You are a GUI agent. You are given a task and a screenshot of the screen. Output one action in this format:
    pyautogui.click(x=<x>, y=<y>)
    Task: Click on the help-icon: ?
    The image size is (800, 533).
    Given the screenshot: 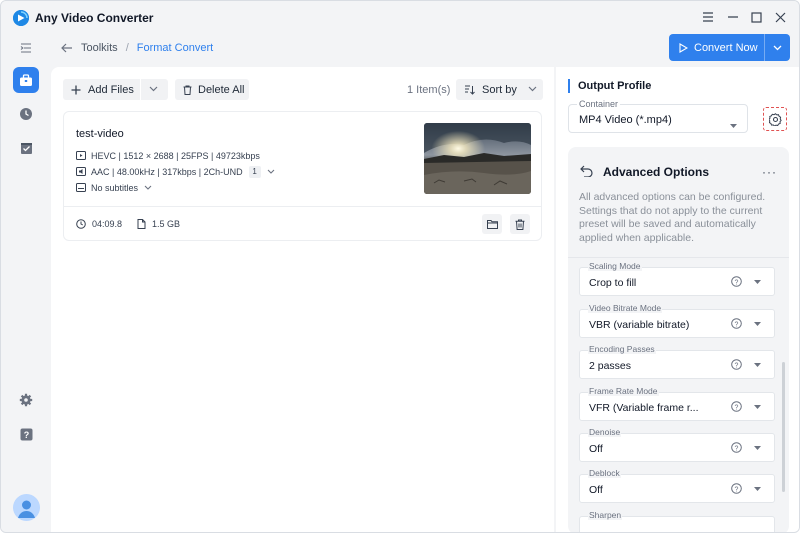 What is the action you would take?
    pyautogui.click(x=26, y=434)
    